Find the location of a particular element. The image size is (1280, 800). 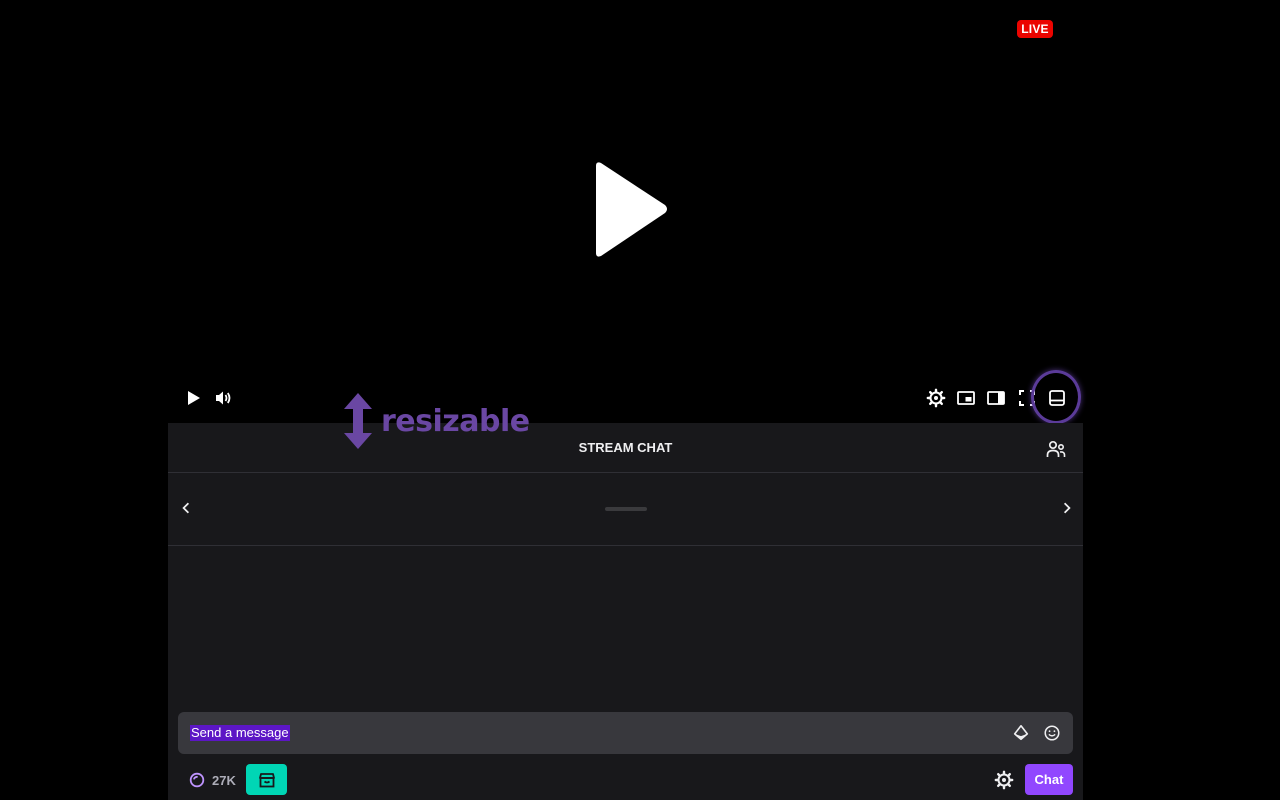

bottom-panel-layout-icon is located at coordinates (1057, 398).